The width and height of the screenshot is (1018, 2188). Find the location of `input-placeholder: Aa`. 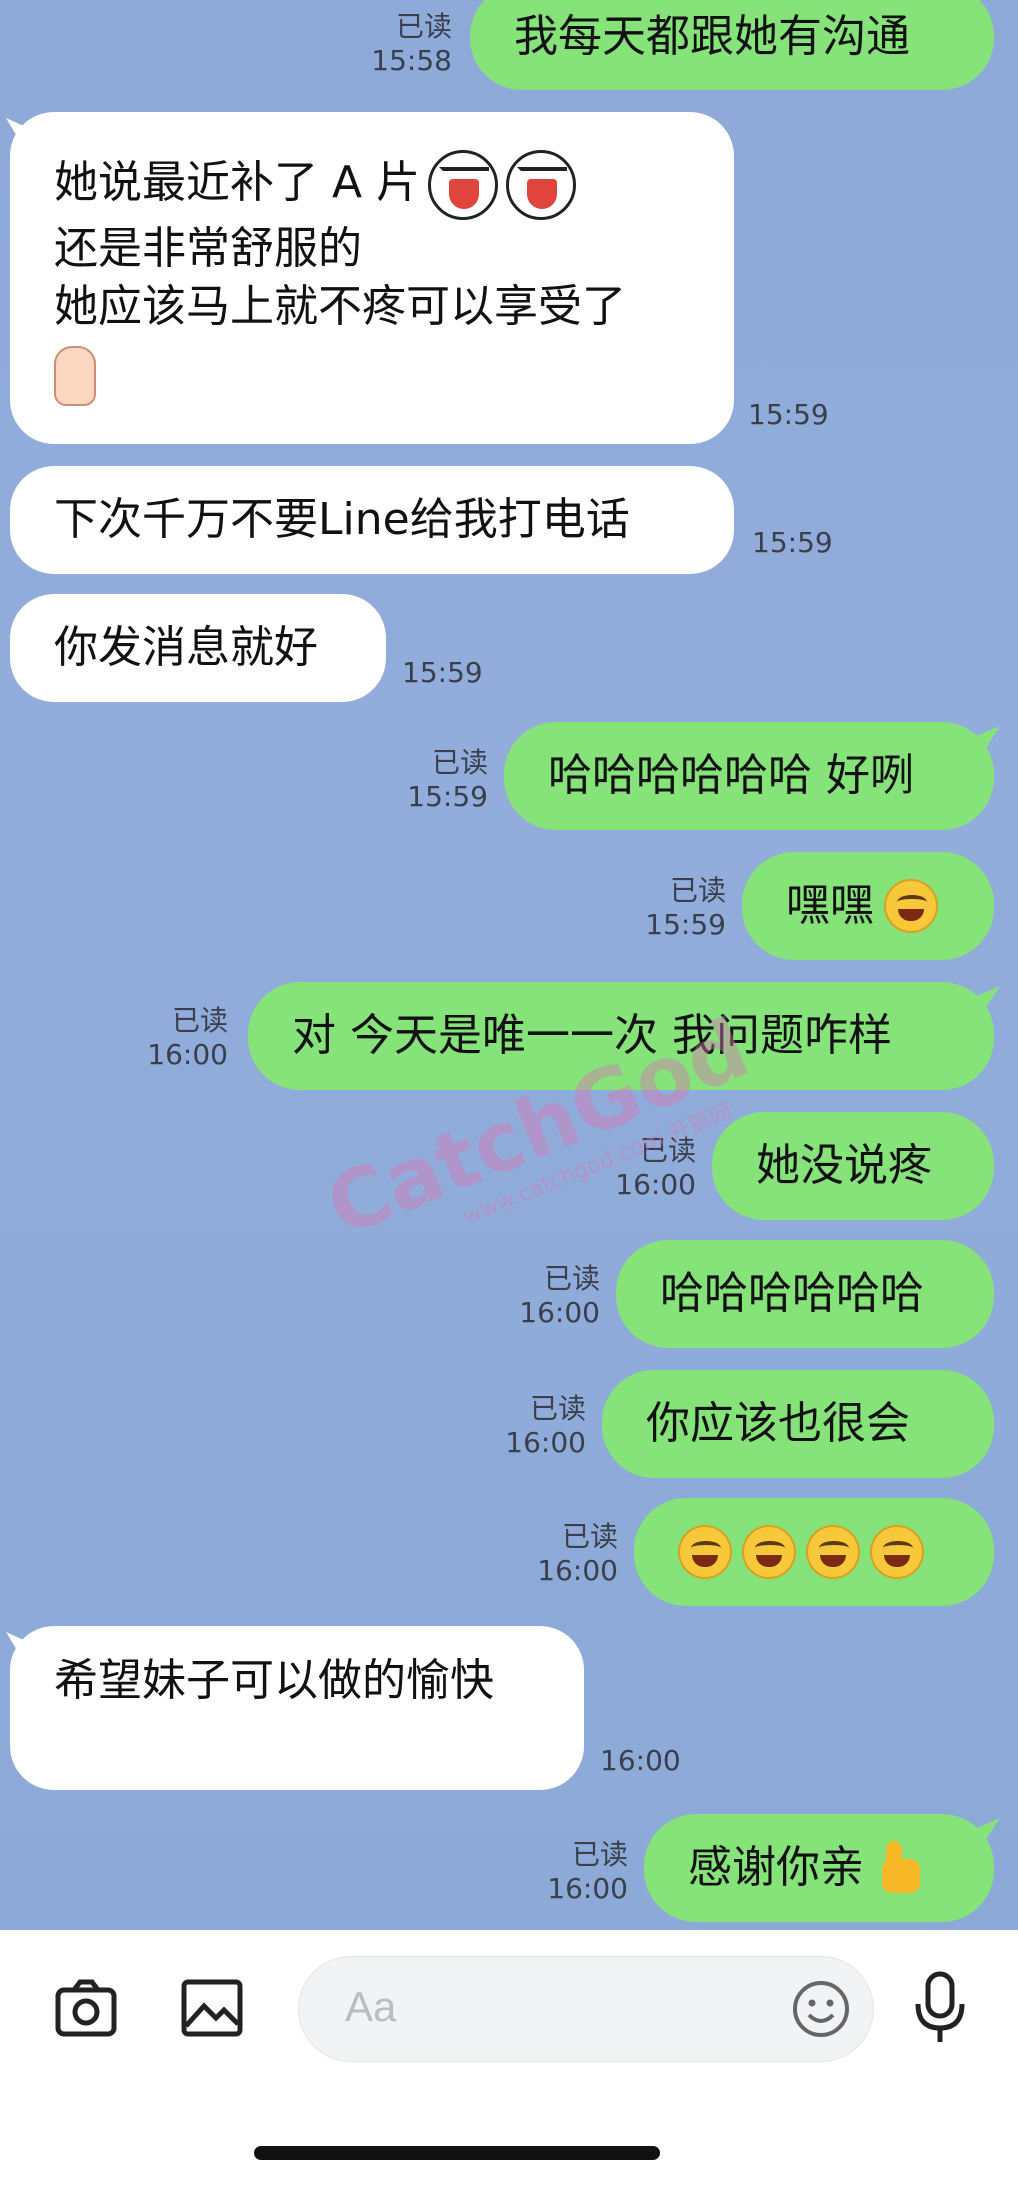

input-placeholder: Aa is located at coordinates (371, 2006).